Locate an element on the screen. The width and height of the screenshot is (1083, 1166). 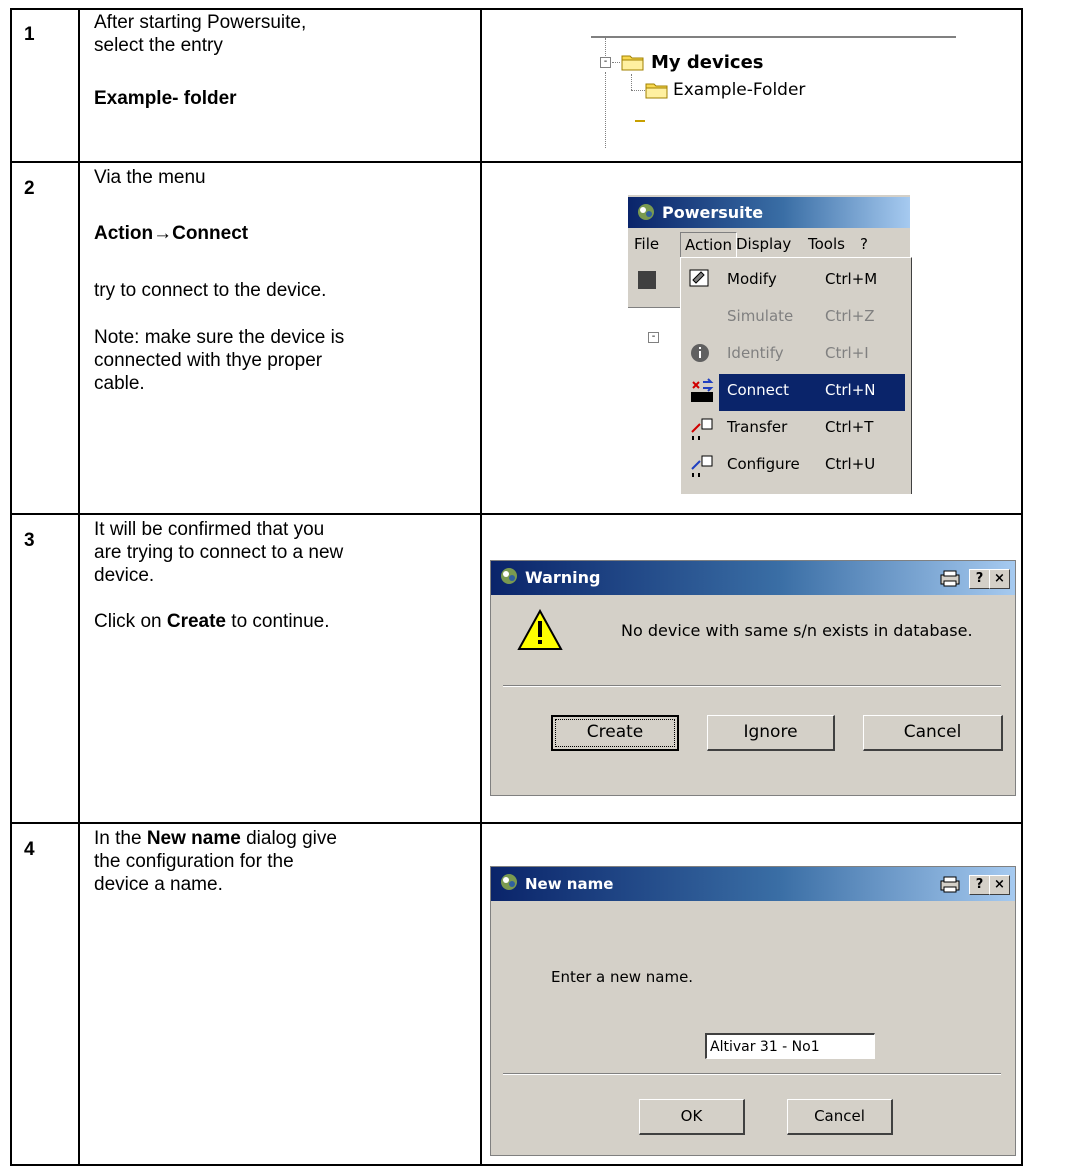
menubar: File Action Display Tools ? is located at coordinates (769, 245).